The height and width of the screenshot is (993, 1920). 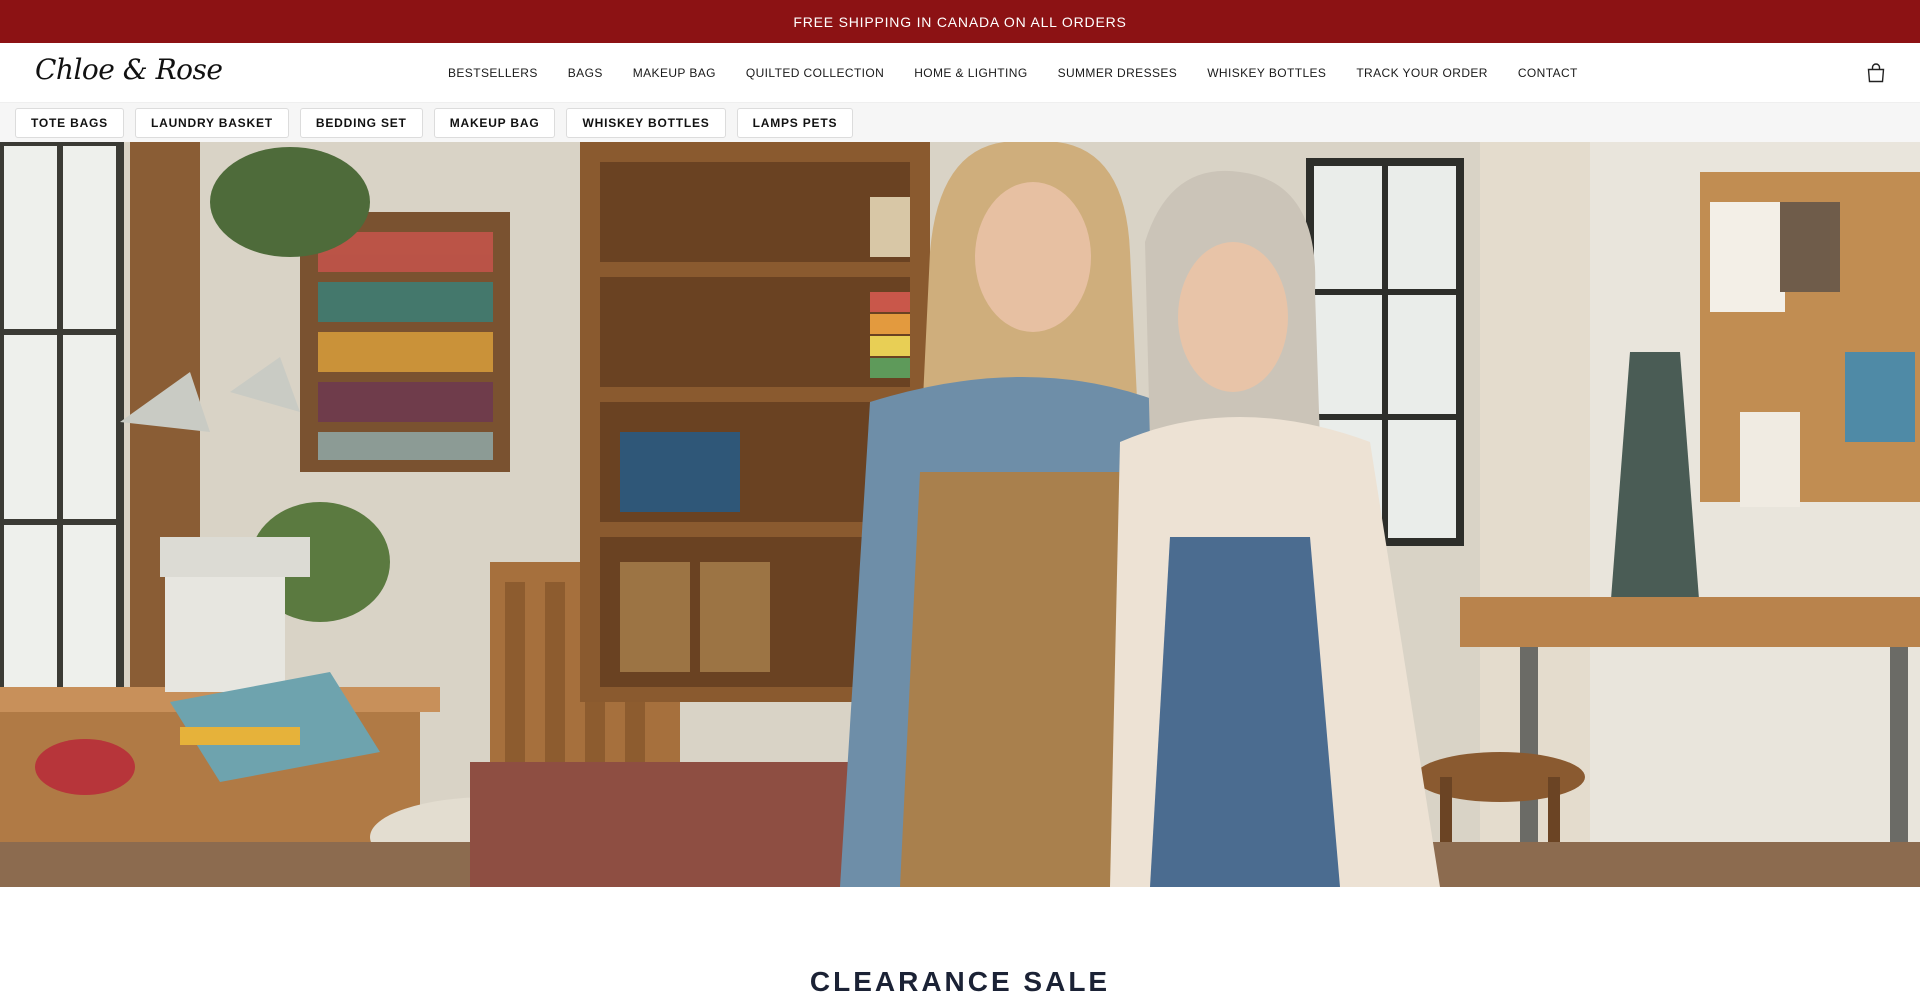 I want to click on nav-item-bags: BAGS, so click(x=585, y=73).